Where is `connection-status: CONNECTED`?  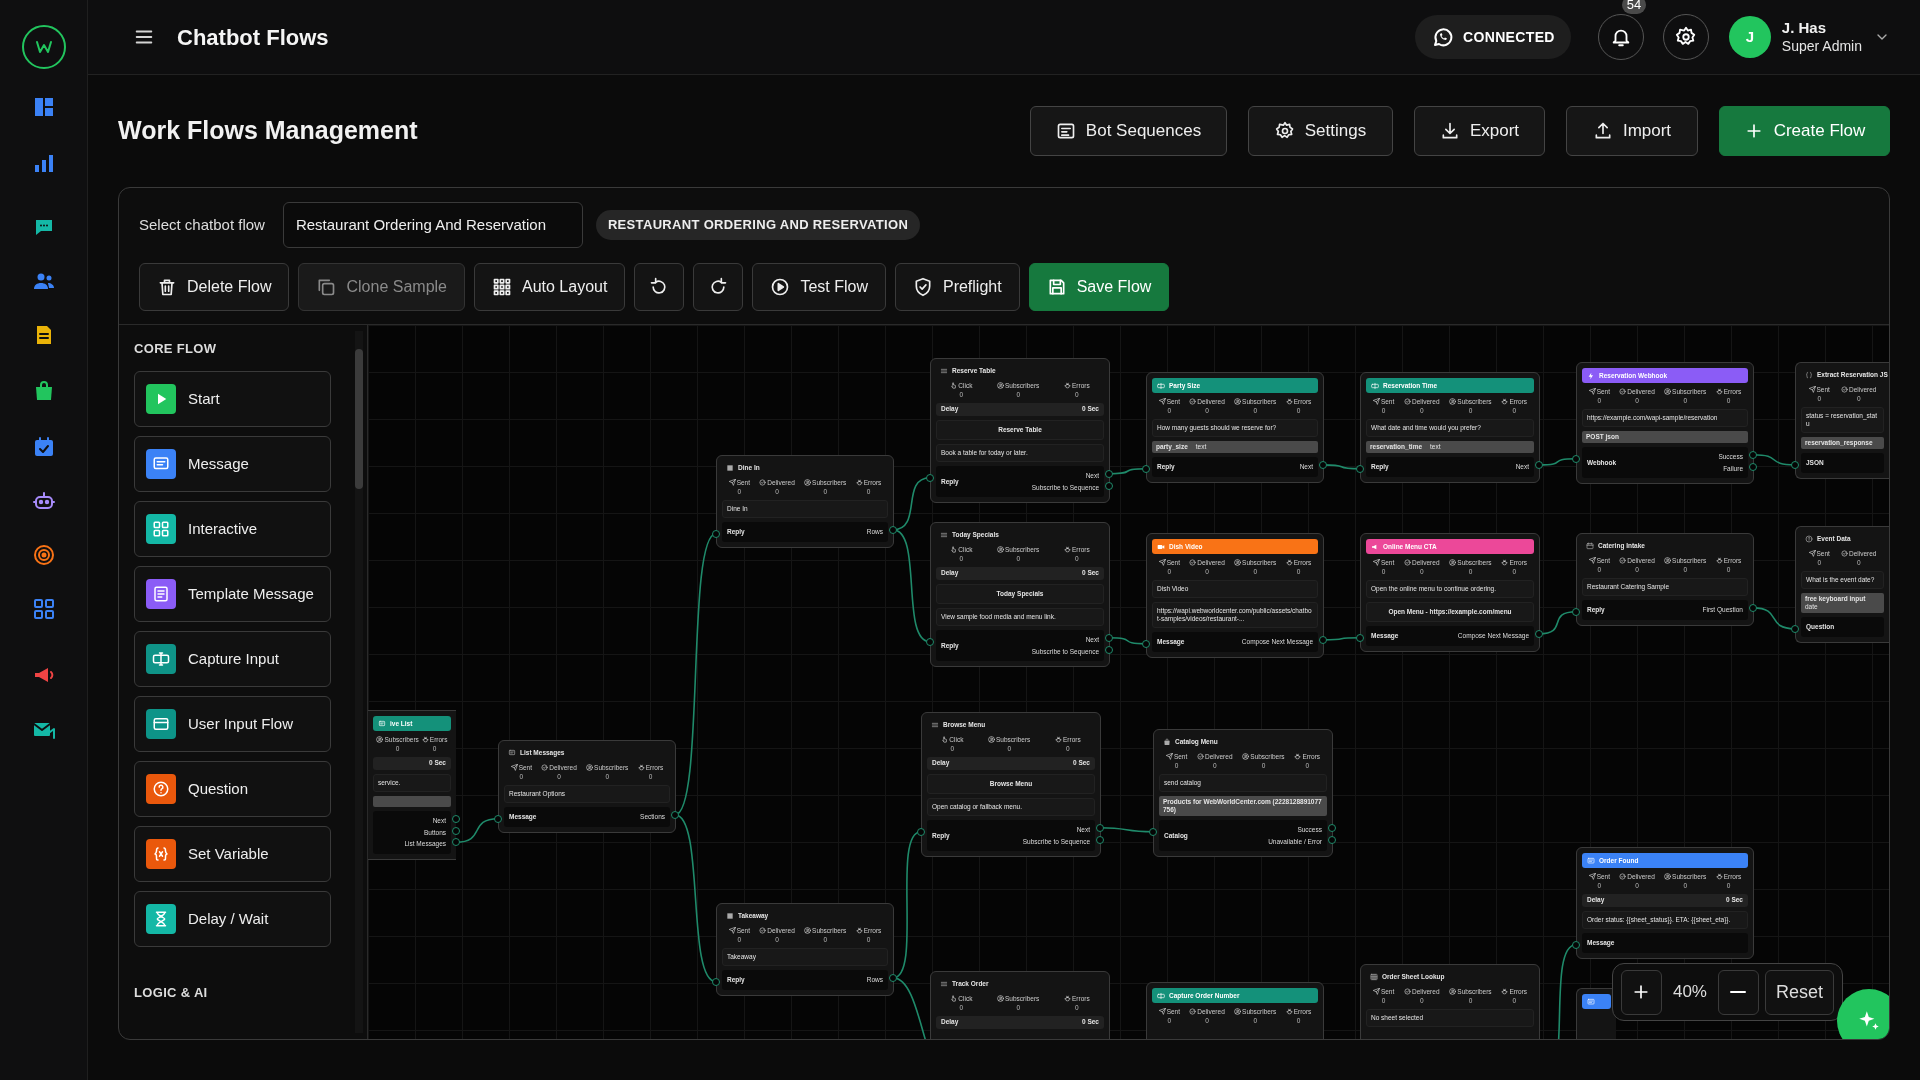 connection-status: CONNECTED is located at coordinates (1493, 37).